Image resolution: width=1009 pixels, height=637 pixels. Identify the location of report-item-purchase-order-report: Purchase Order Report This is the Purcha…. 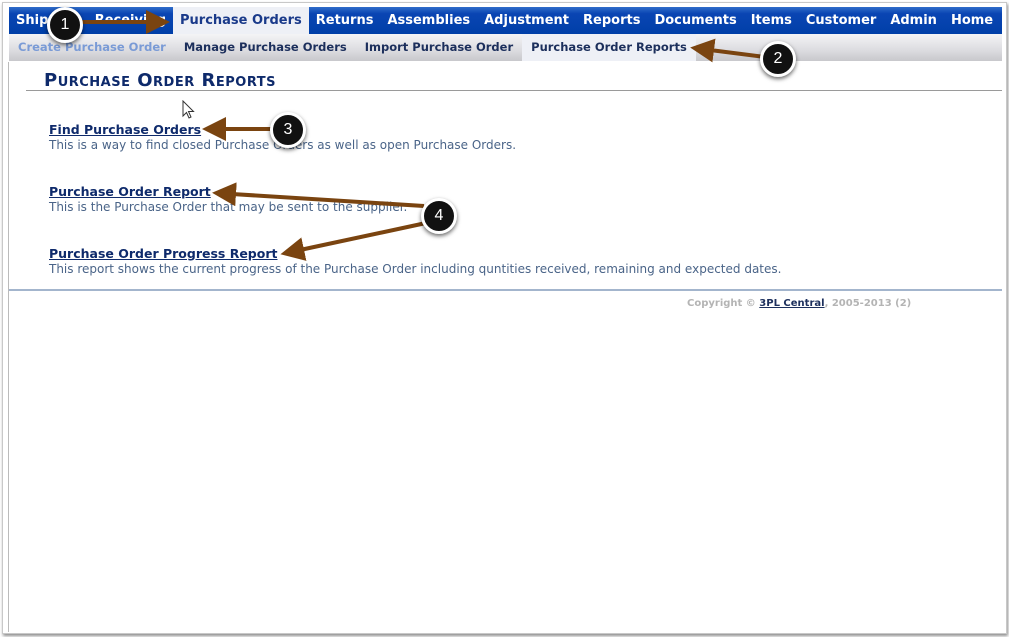
(228, 199).